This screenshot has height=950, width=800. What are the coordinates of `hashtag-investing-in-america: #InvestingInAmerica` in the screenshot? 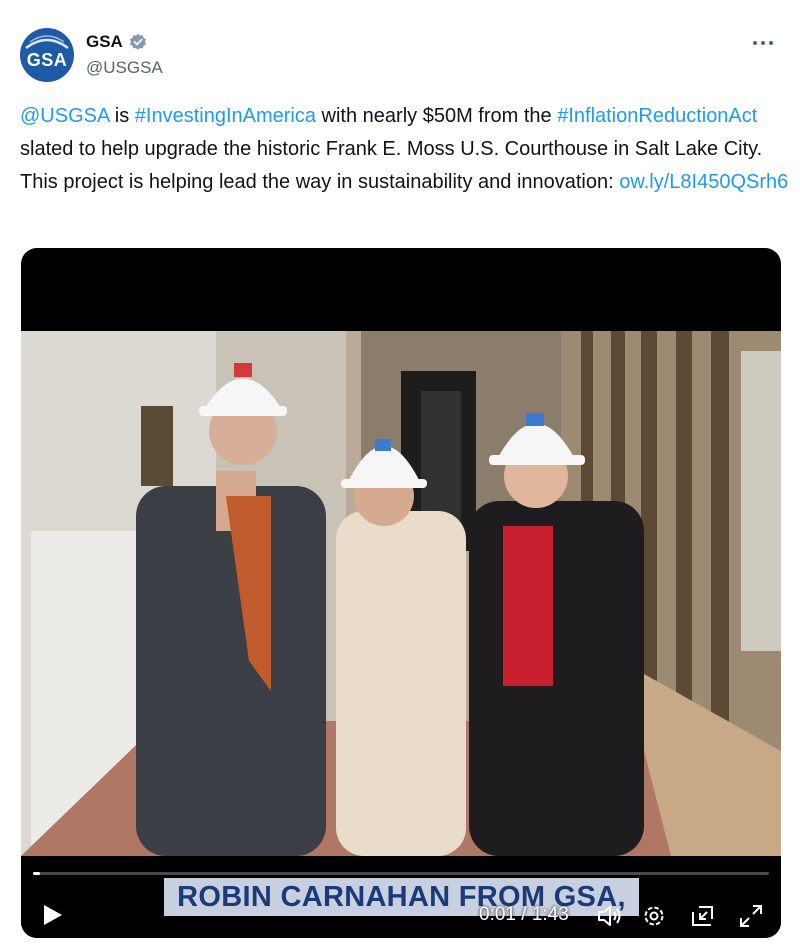 It's located at (225, 116).